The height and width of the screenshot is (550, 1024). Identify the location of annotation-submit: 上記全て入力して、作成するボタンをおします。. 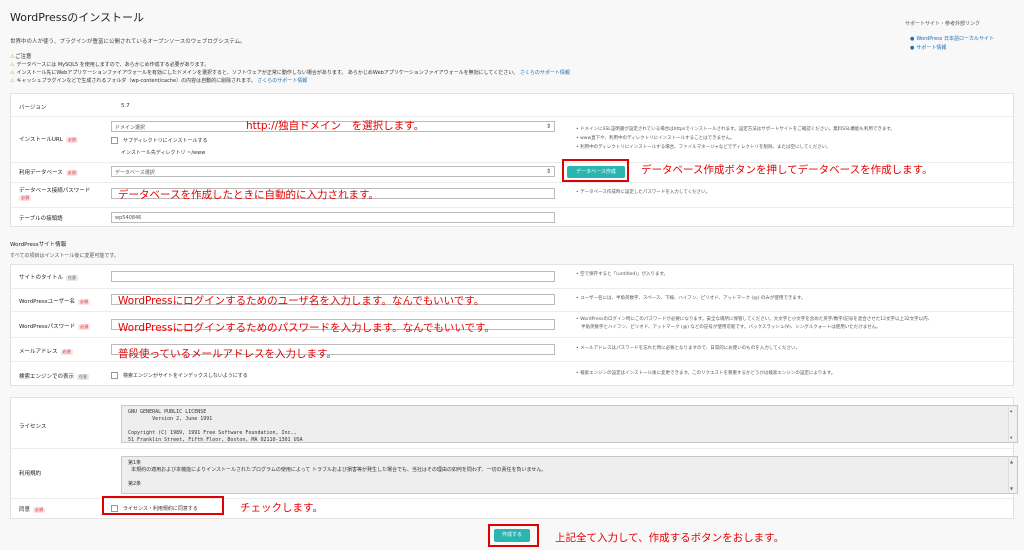
(670, 538).